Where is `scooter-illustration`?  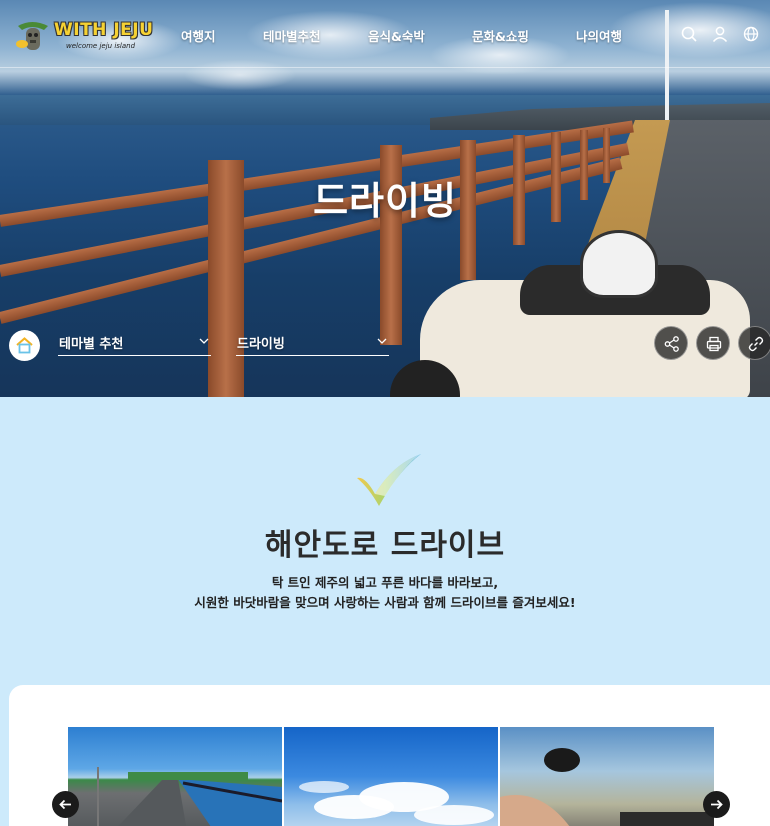 scooter-illustration is located at coordinates (575, 303).